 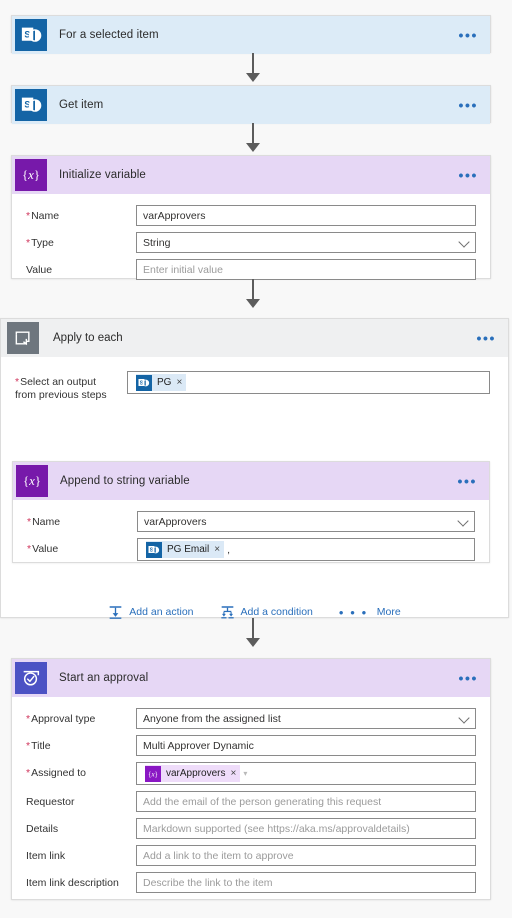 I want to click on step-title: For a selected item, so click(x=109, y=35).